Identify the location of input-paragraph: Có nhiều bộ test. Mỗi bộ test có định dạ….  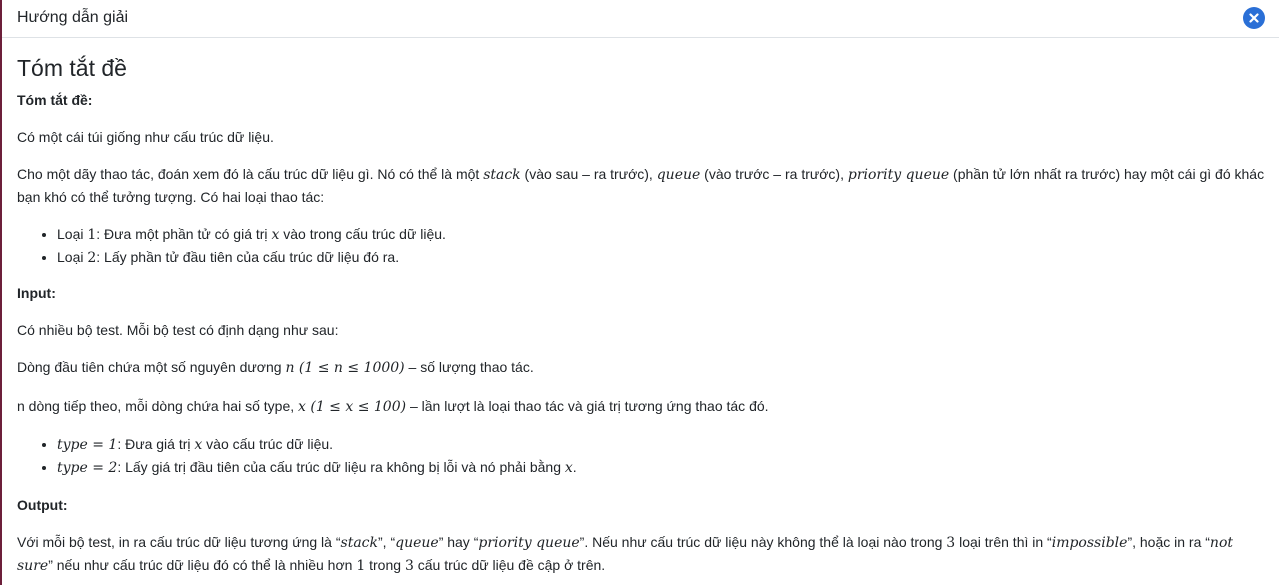
(178, 330).